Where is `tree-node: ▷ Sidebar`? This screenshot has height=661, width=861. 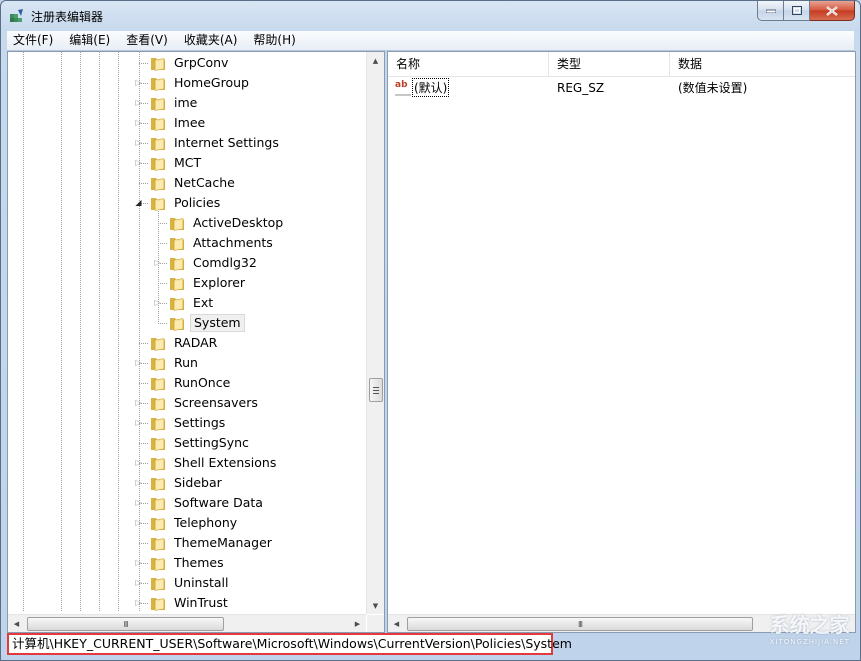 tree-node: ▷ Sidebar is located at coordinates (180, 483).